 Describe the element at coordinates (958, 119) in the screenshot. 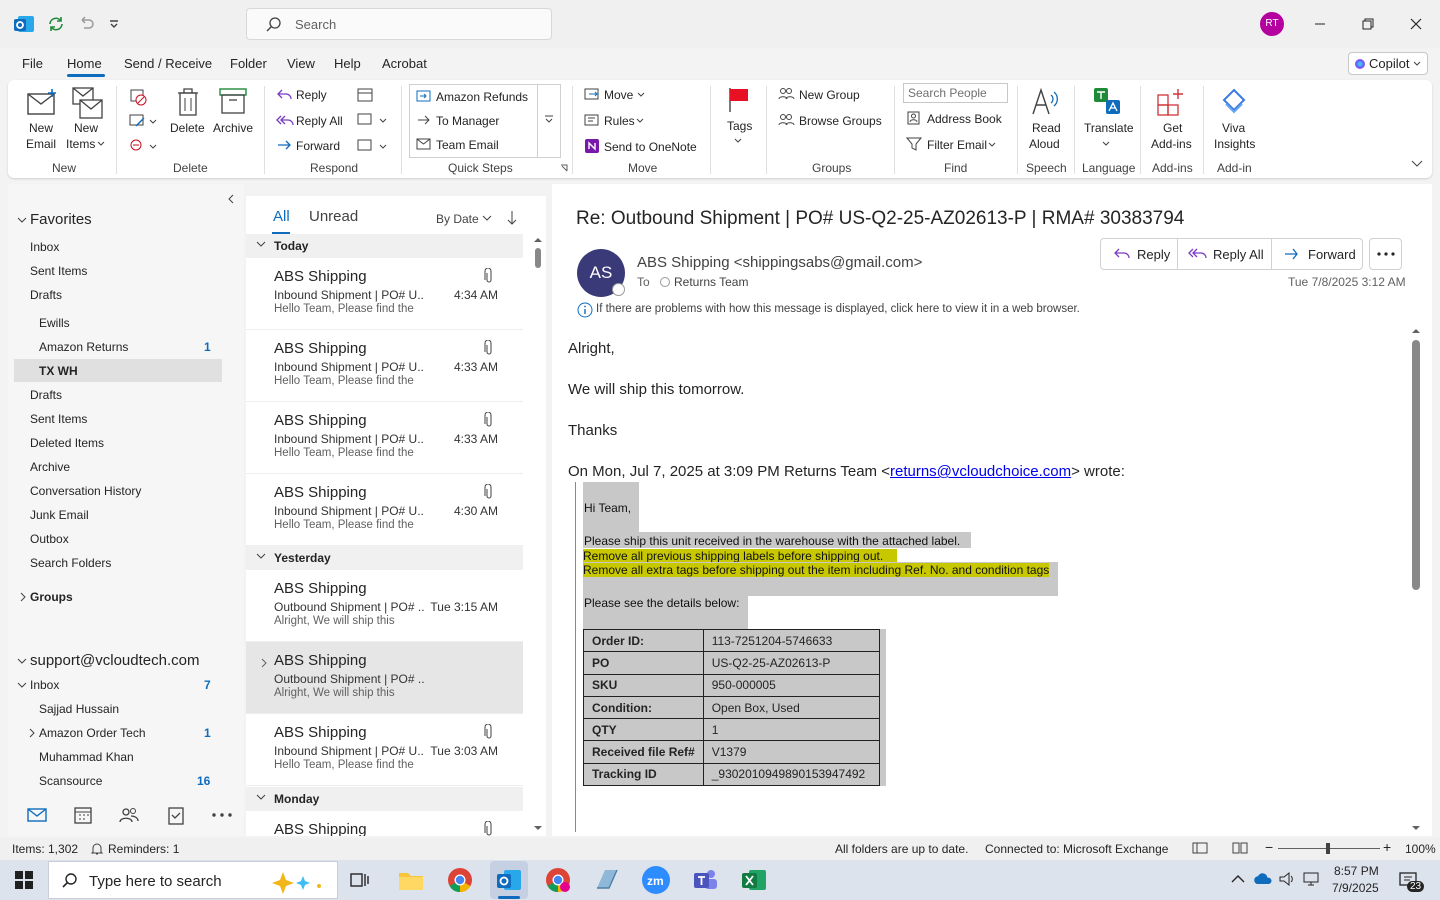

I see `address-book-button: Address Book` at that location.